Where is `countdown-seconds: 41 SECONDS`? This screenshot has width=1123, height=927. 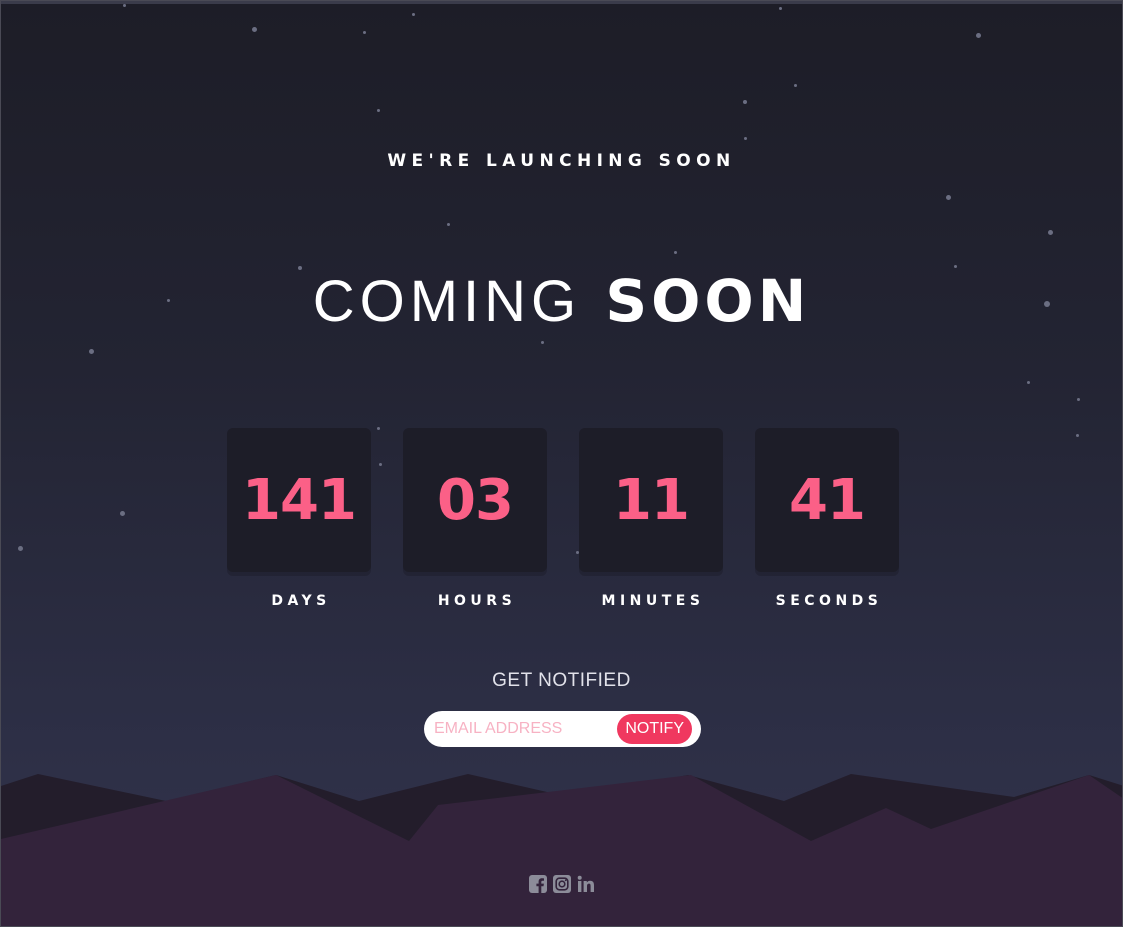
countdown-seconds: 41 SECONDS is located at coordinates (827, 518).